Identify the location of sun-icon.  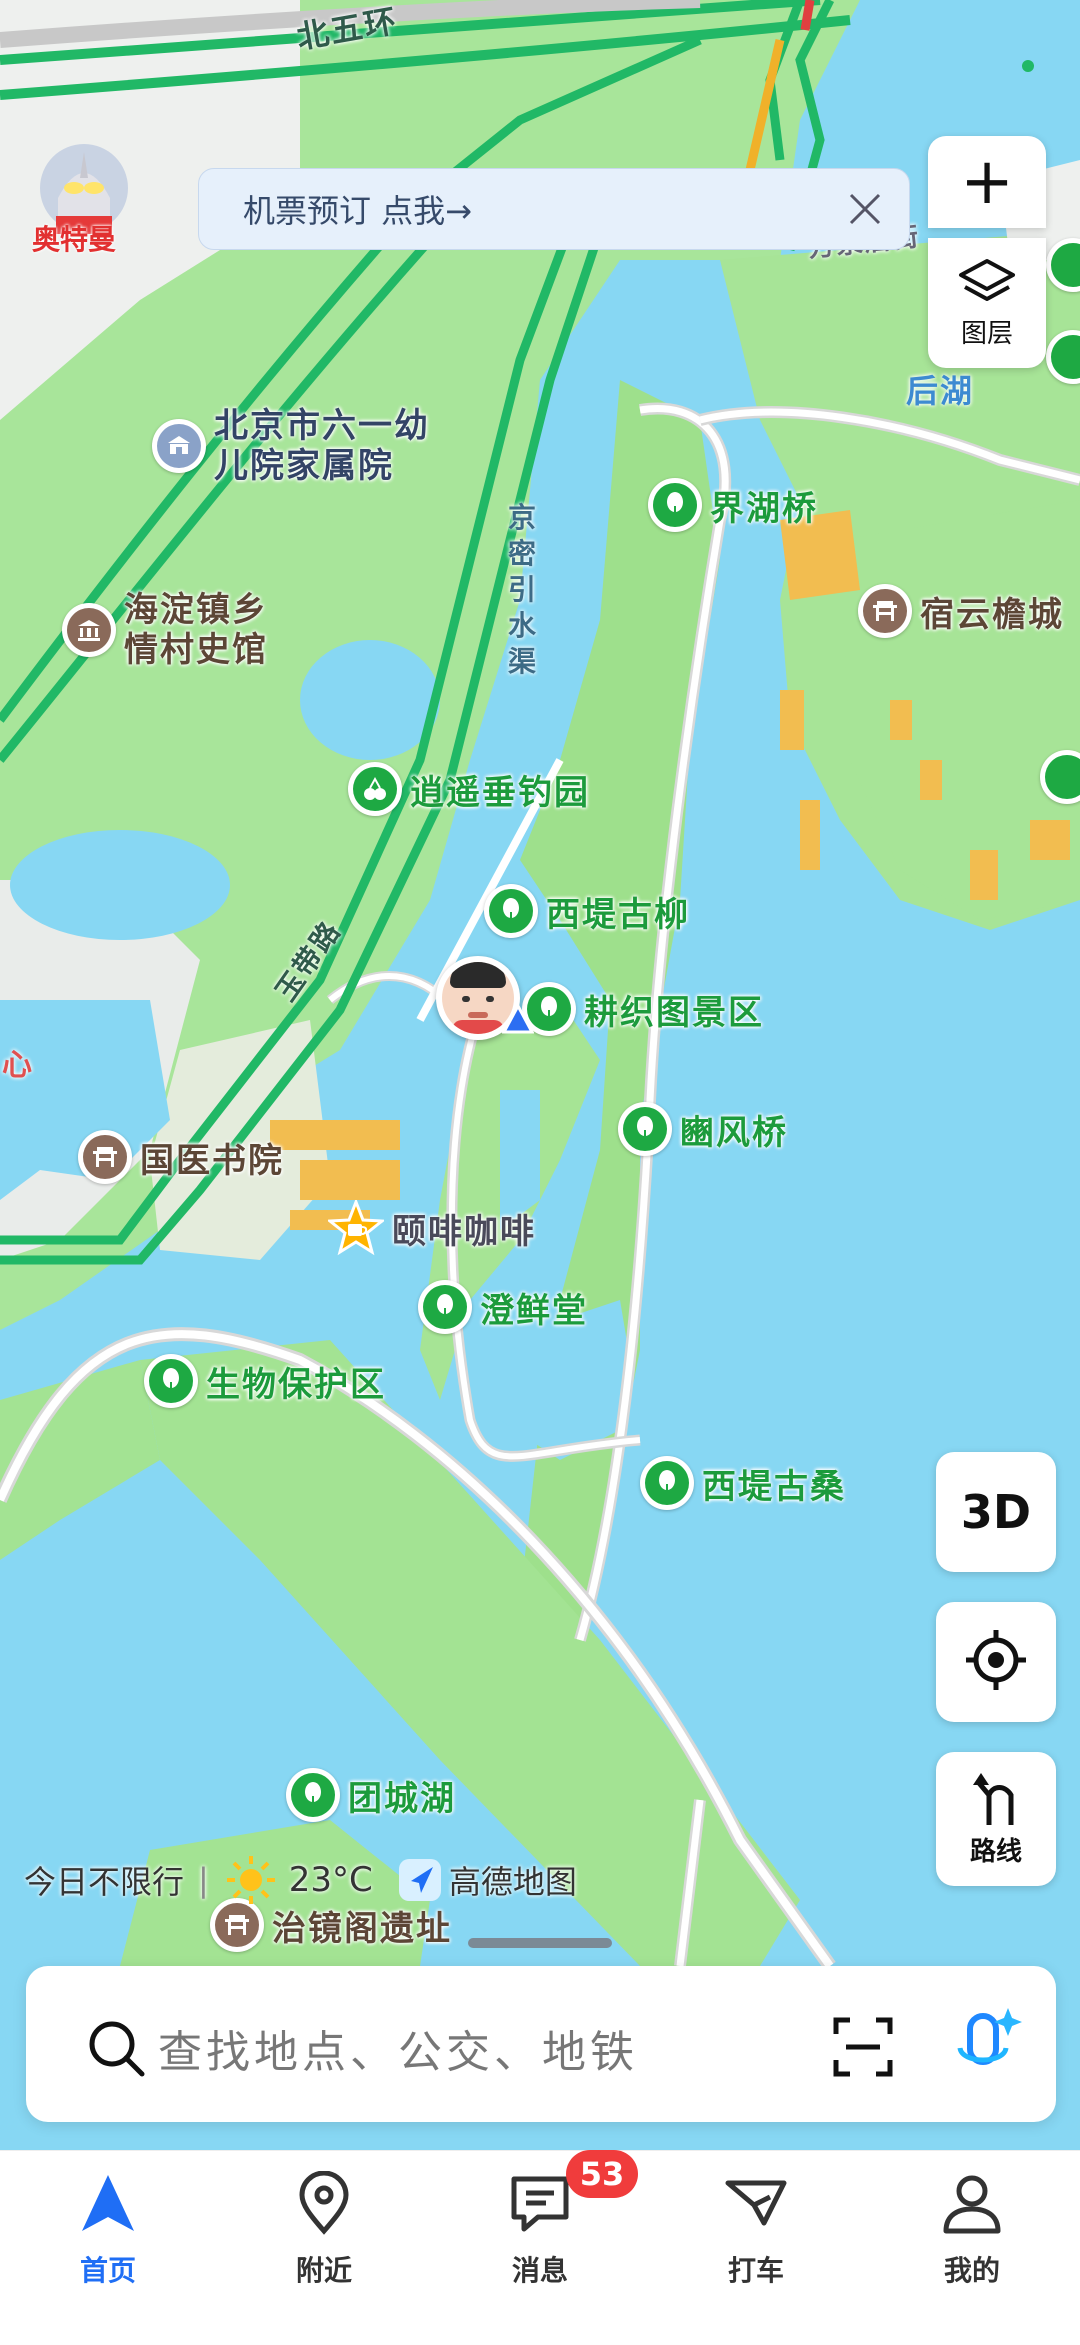
(251, 1880).